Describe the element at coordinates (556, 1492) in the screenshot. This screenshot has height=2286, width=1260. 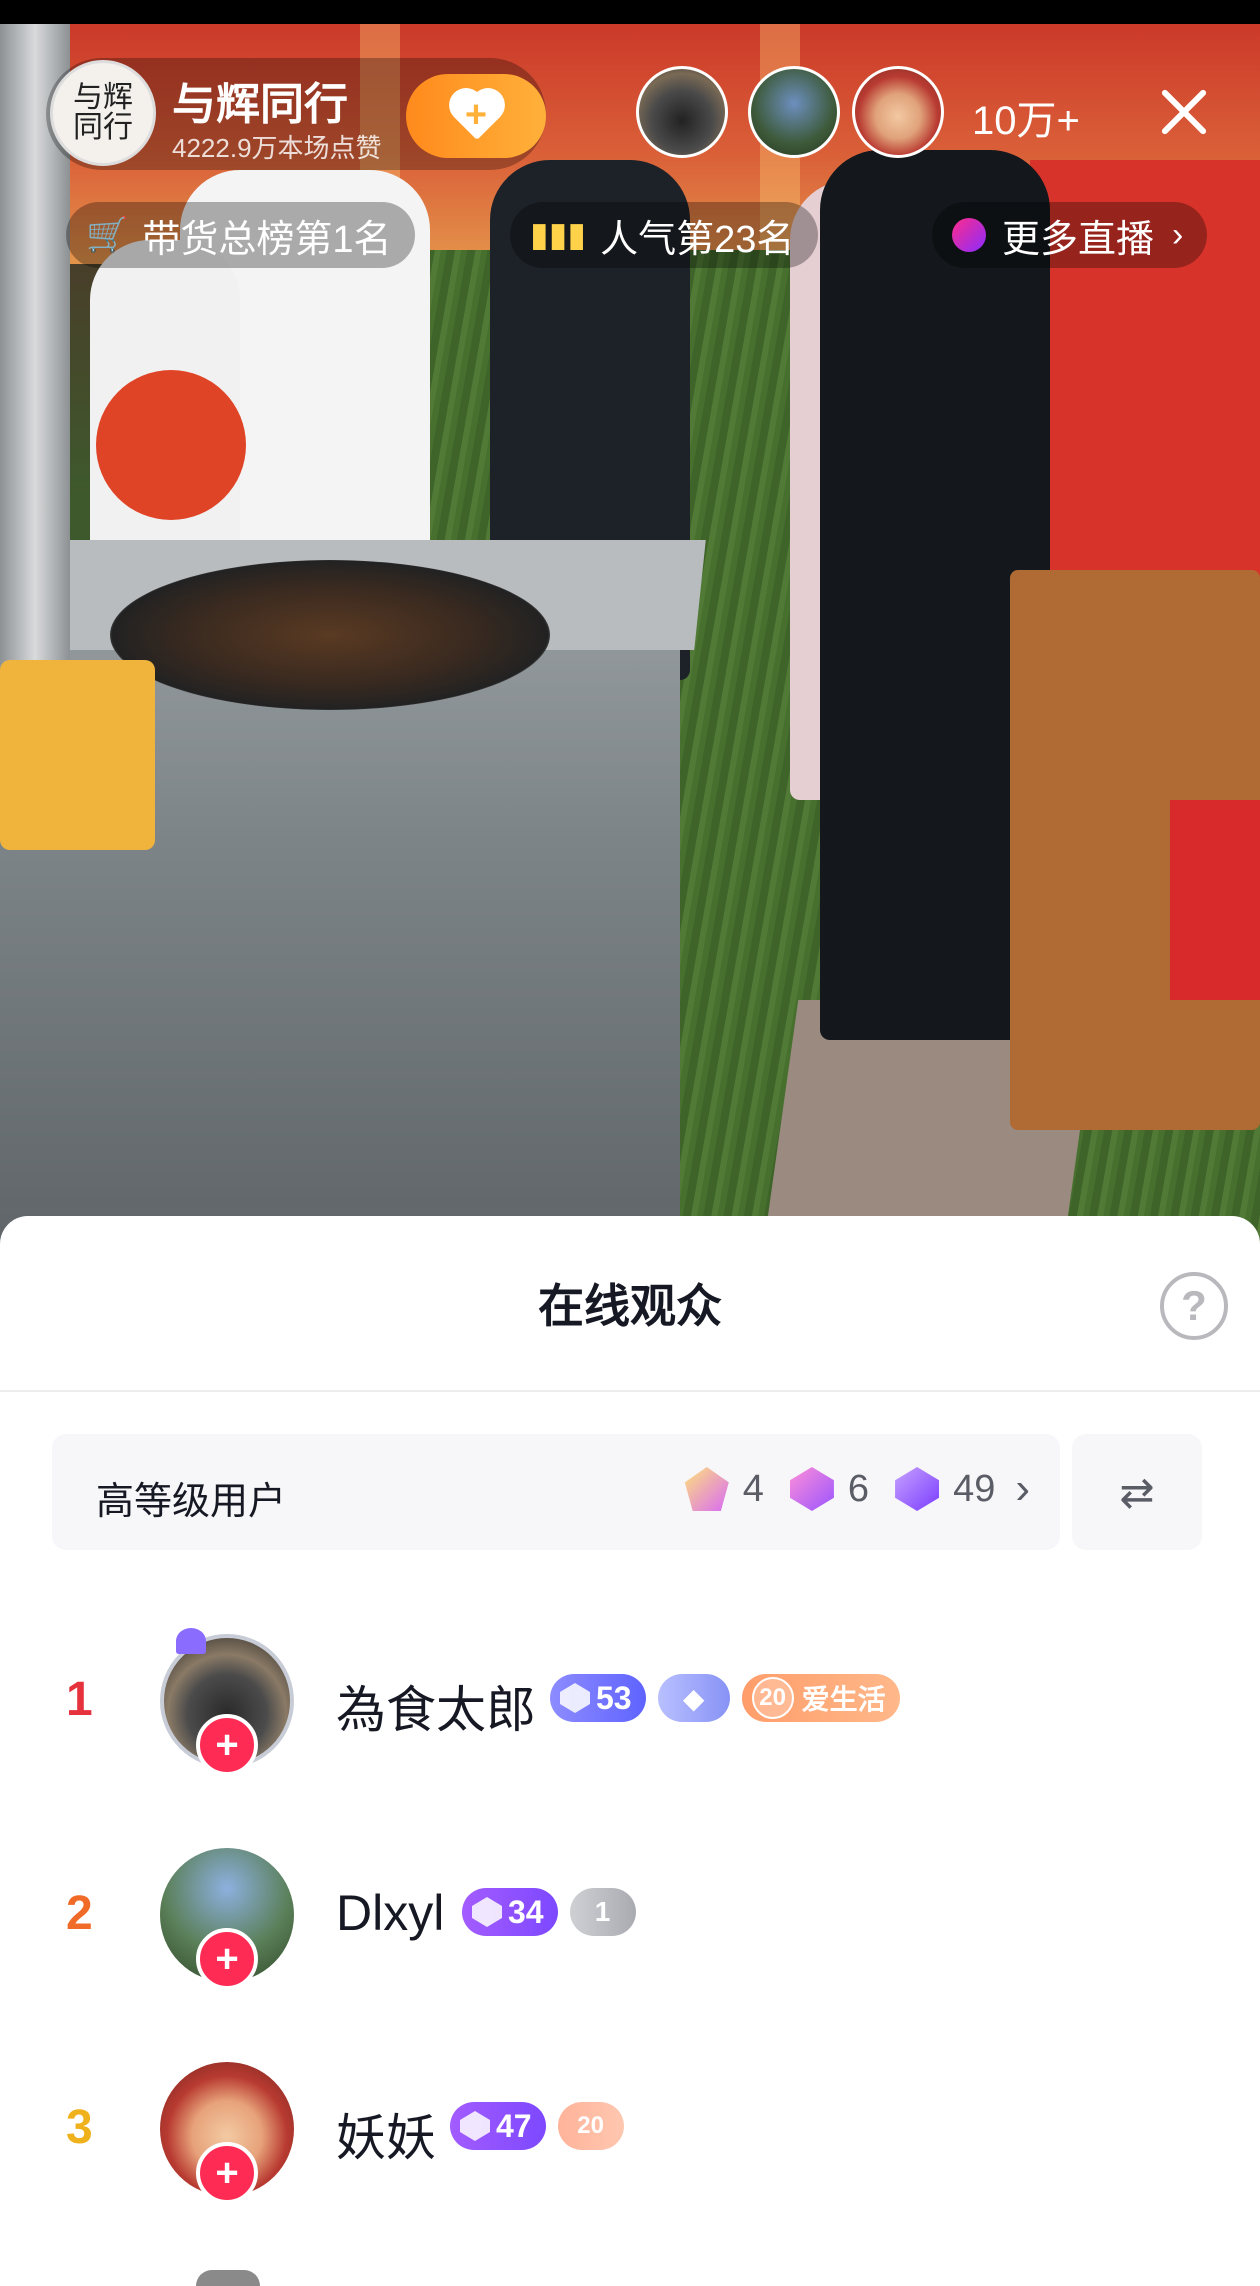
I see `high-level-users-card: 高等级用户 4 6 49 ›` at that location.